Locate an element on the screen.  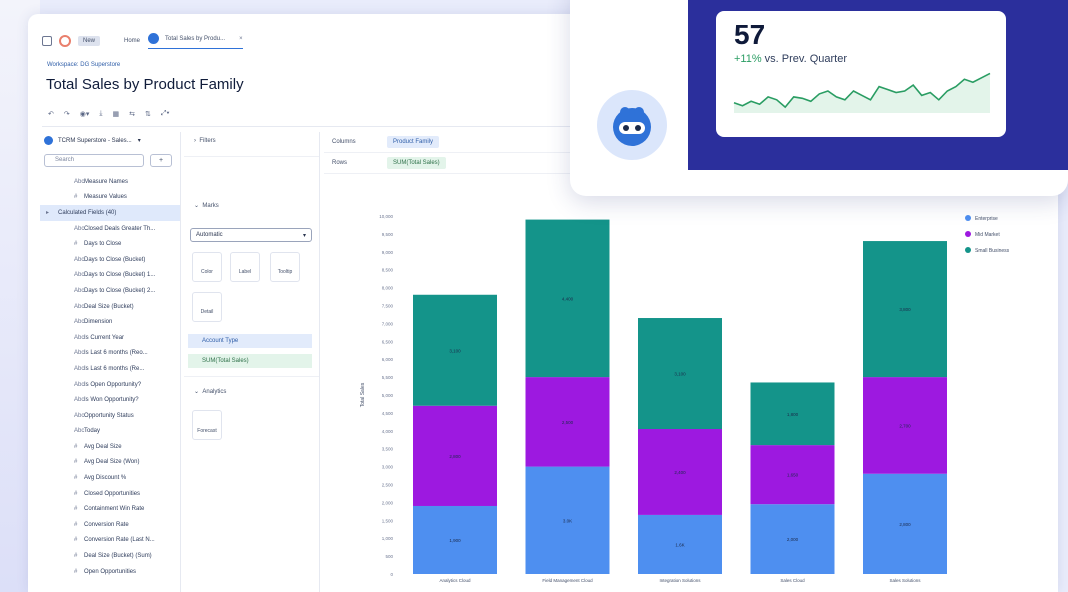
marks-section: ⌄ Marks is located at coordinates (201, 205).